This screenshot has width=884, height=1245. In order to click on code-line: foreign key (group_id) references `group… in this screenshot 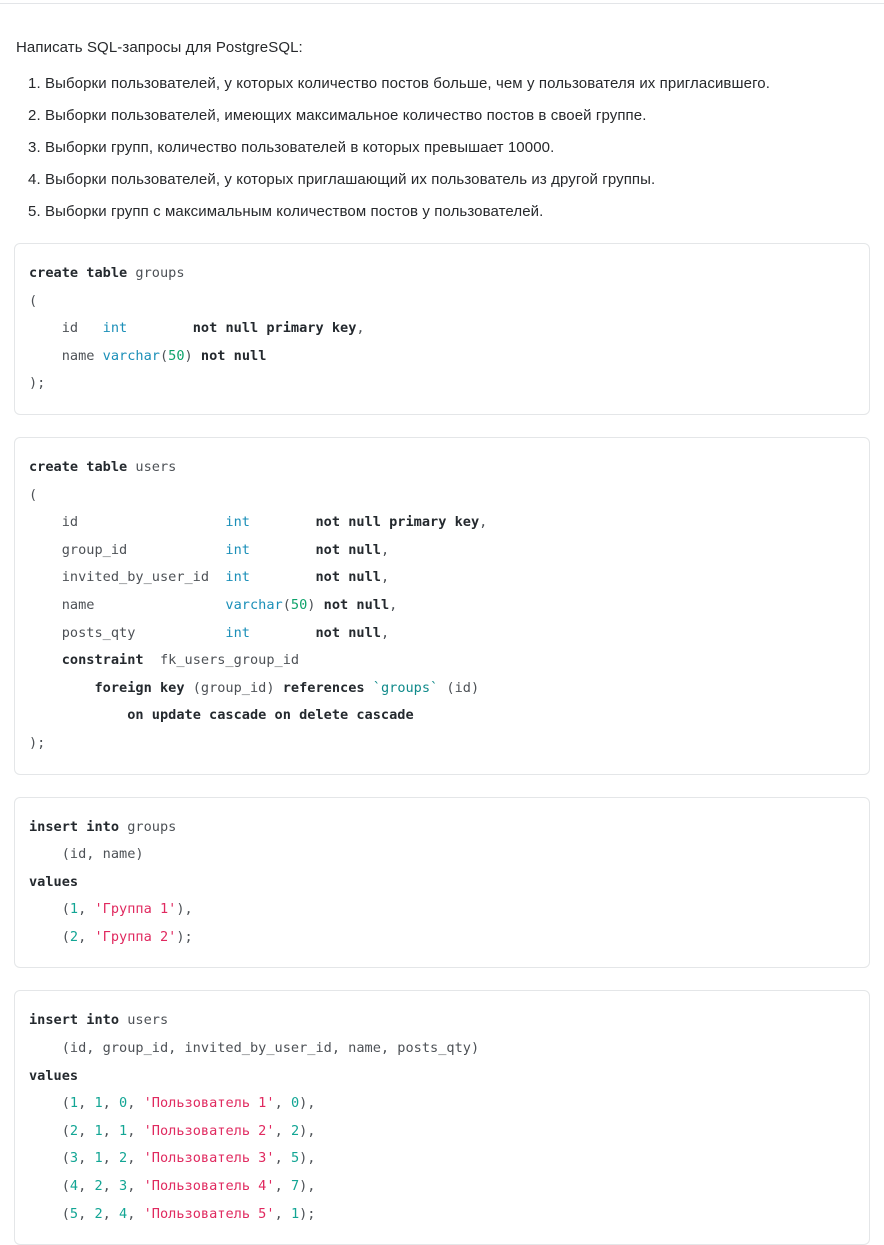, I will do `click(254, 688)`.